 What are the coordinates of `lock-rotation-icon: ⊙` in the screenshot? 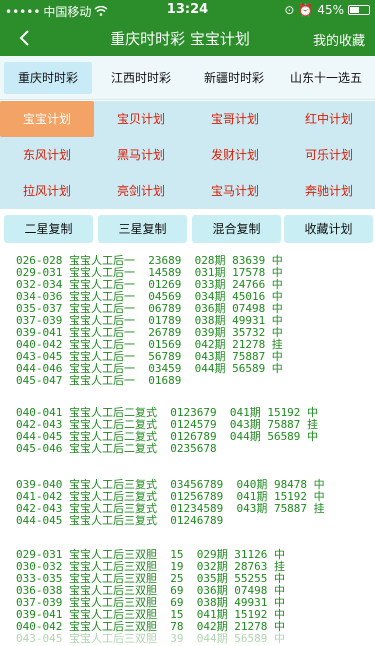 It's located at (289, 10).